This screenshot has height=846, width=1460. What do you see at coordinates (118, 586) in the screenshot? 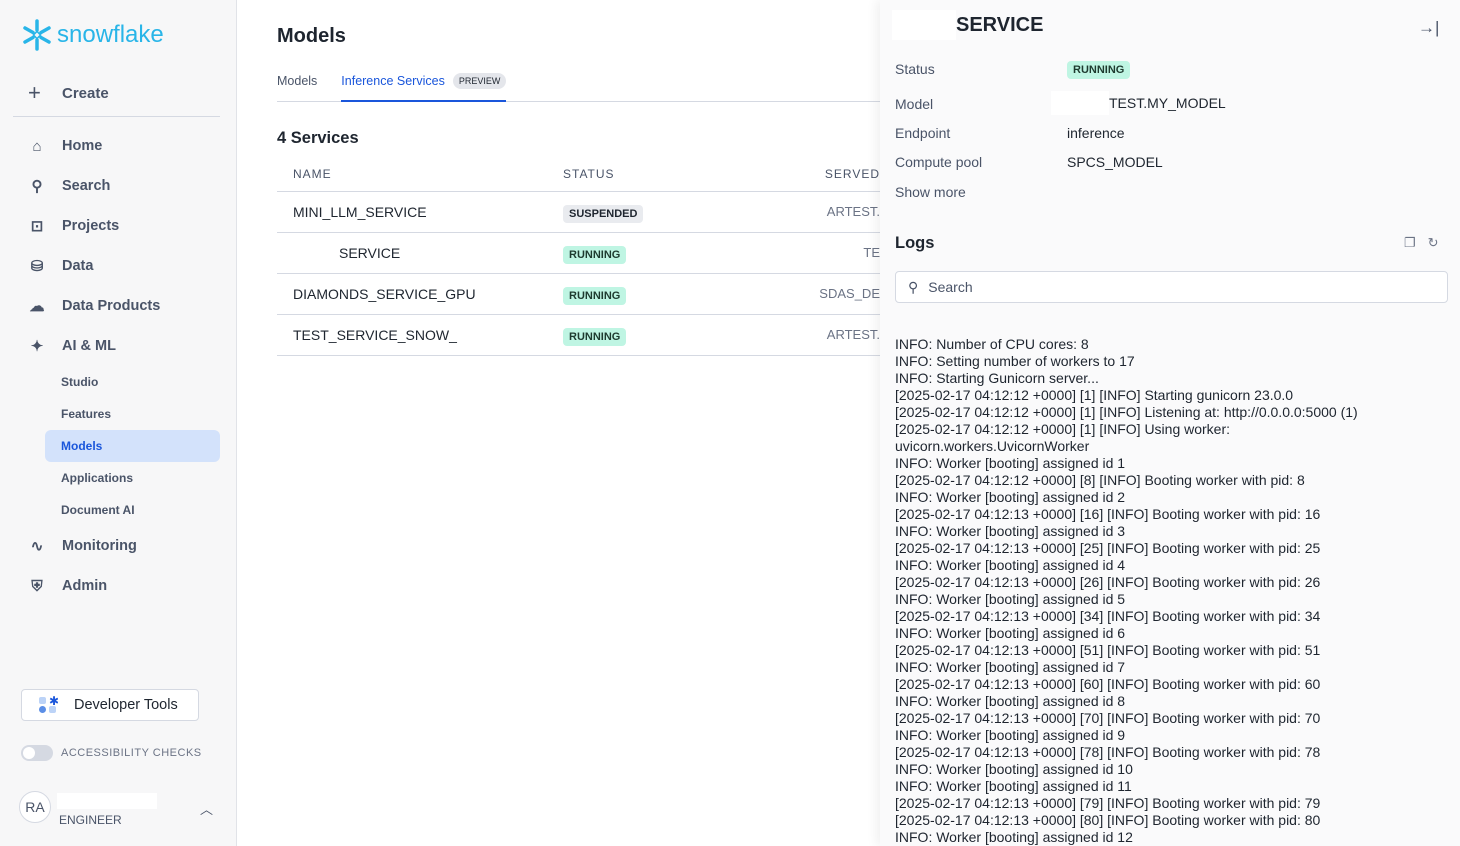
I see `sidebar-item-admin: ⛨ Admin` at bounding box center [118, 586].